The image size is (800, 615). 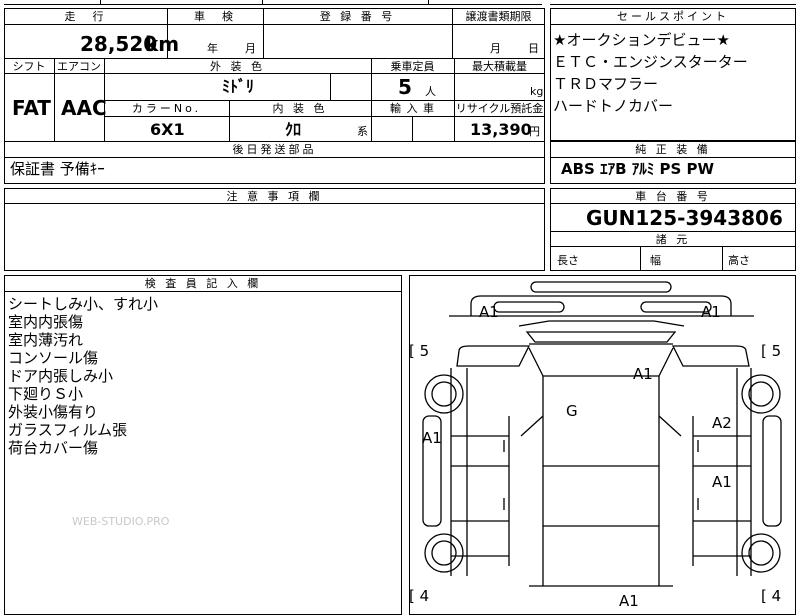 What do you see at coordinates (533, 48) in the screenshot?
I see `transfer-day: 日` at bounding box center [533, 48].